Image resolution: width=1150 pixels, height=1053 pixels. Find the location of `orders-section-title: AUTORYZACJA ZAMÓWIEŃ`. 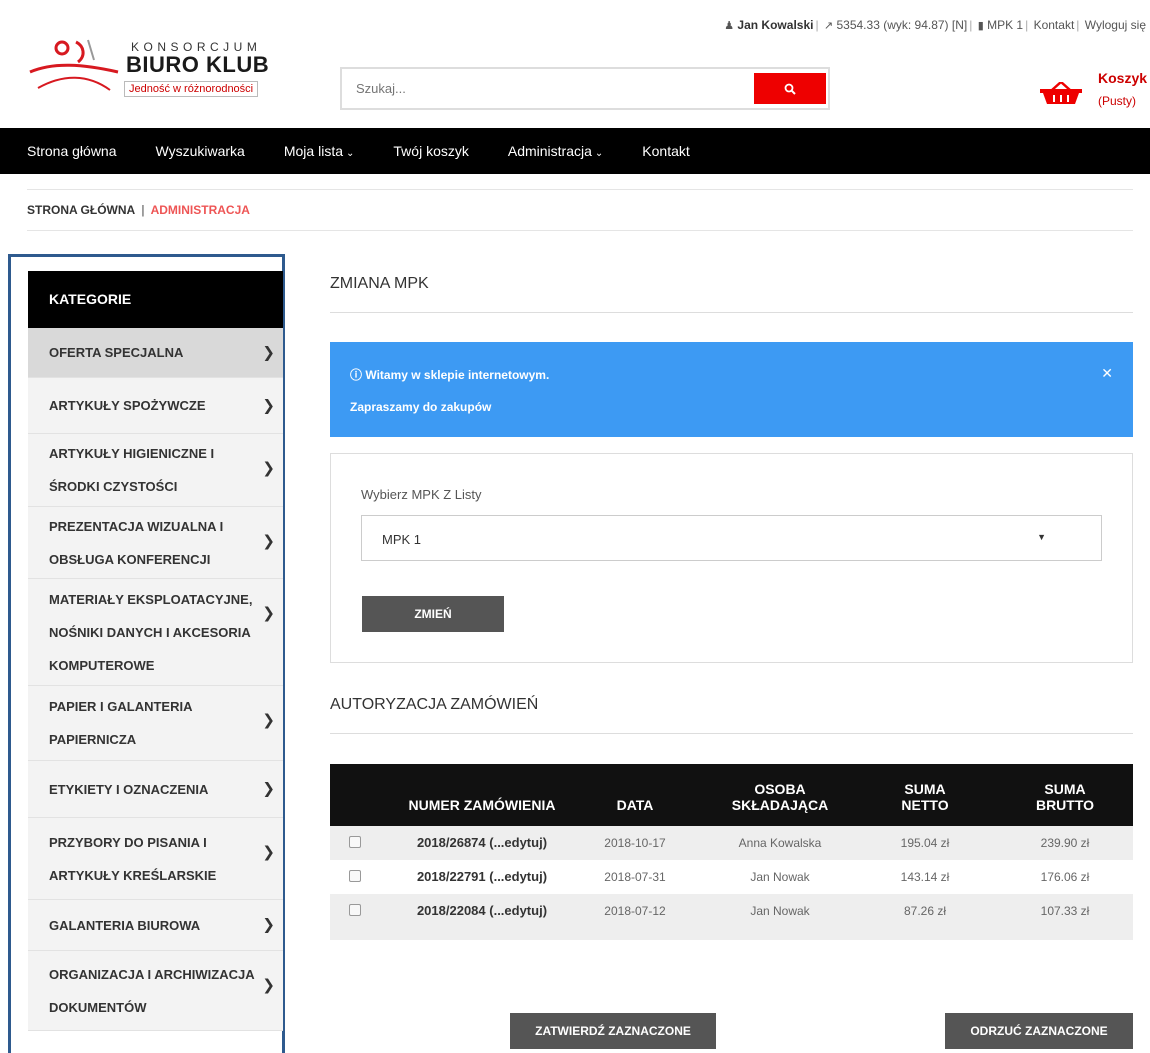

orders-section-title: AUTORYZACJA ZAMÓWIEŃ is located at coordinates (434, 704).